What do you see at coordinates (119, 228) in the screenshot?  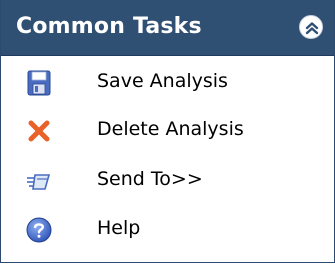 I see `task-label: Help` at bounding box center [119, 228].